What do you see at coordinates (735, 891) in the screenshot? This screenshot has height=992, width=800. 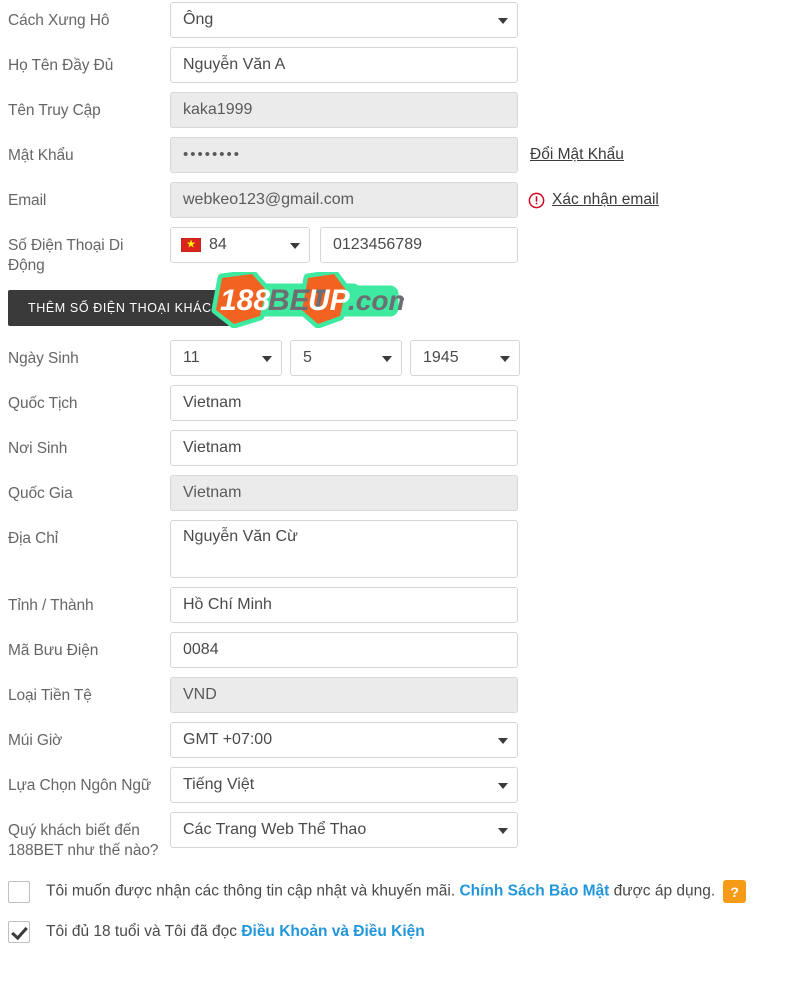 I see `help-badge: ?` at bounding box center [735, 891].